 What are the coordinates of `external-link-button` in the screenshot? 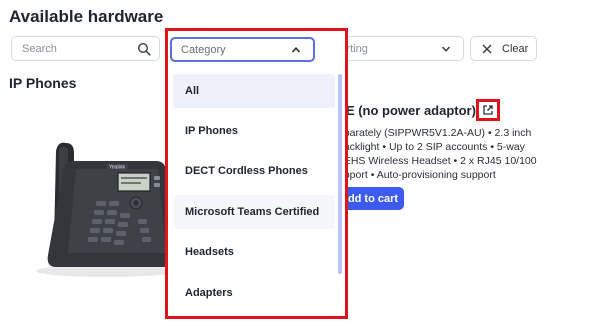 It's located at (488, 110).